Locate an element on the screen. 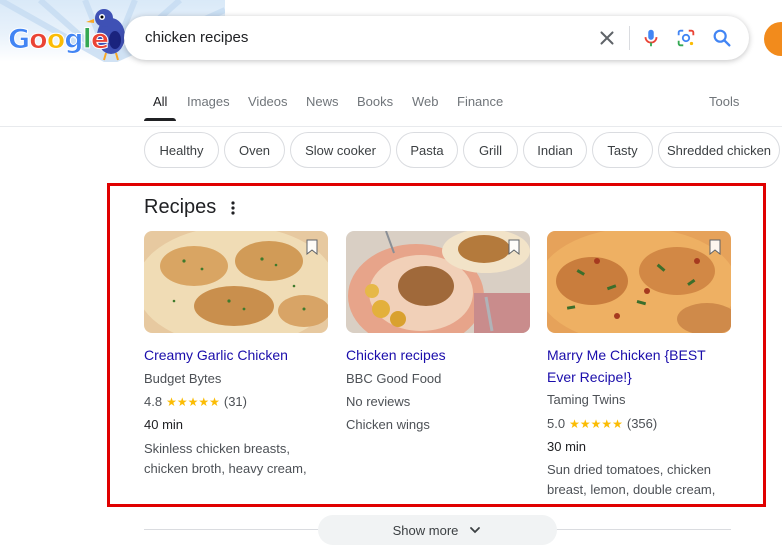 This screenshot has height=548, width=782. search-divider is located at coordinates (629, 38).